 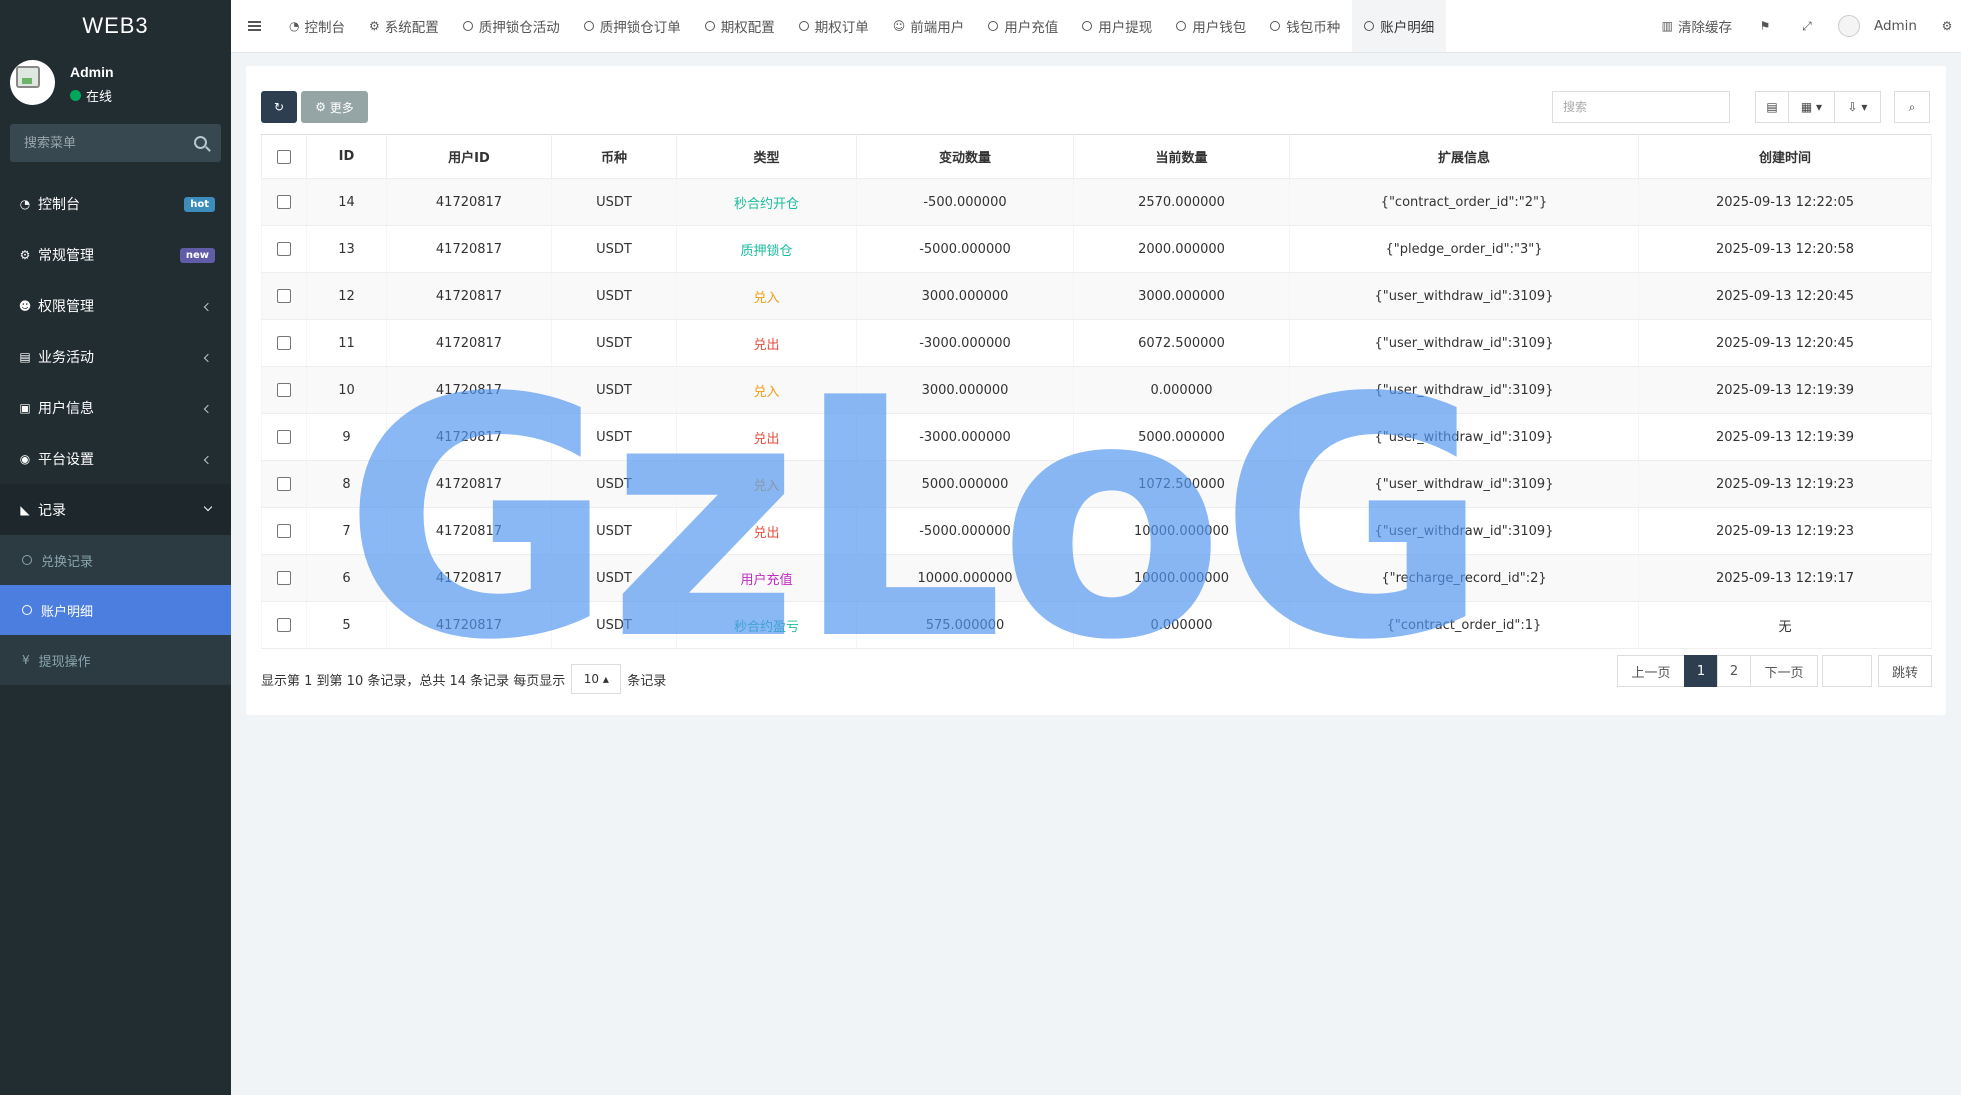 What do you see at coordinates (1734, 671) in the screenshot?
I see `page-2-button: 2` at bounding box center [1734, 671].